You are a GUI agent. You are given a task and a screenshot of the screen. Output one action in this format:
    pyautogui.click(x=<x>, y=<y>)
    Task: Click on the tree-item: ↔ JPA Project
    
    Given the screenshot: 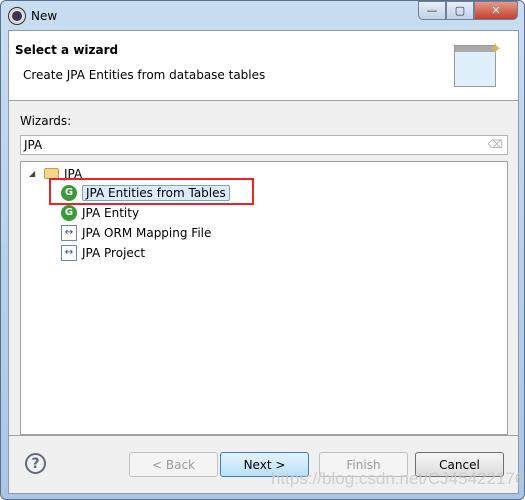 What is the action you would take?
    pyautogui.click(x=103, y=252)
    